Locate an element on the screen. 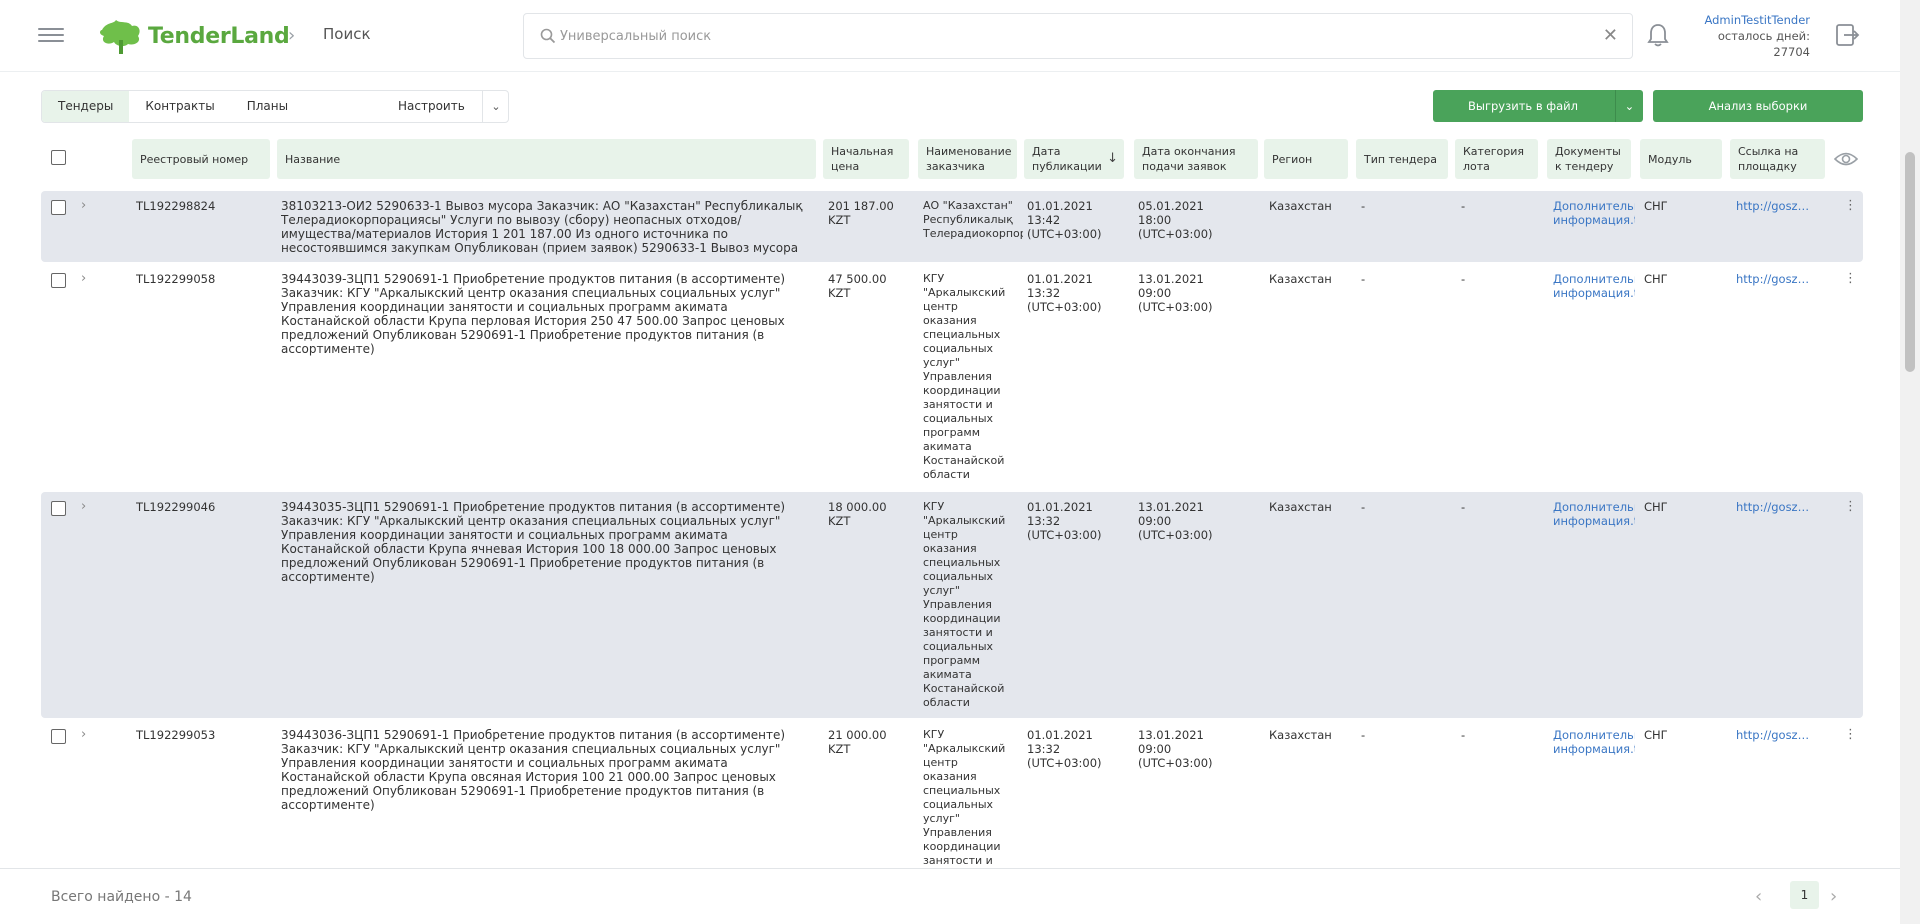 Image resolution: width=1920 pixels, height=924 pixels. configure-button: Настроить is located at coordinates (431, 106).